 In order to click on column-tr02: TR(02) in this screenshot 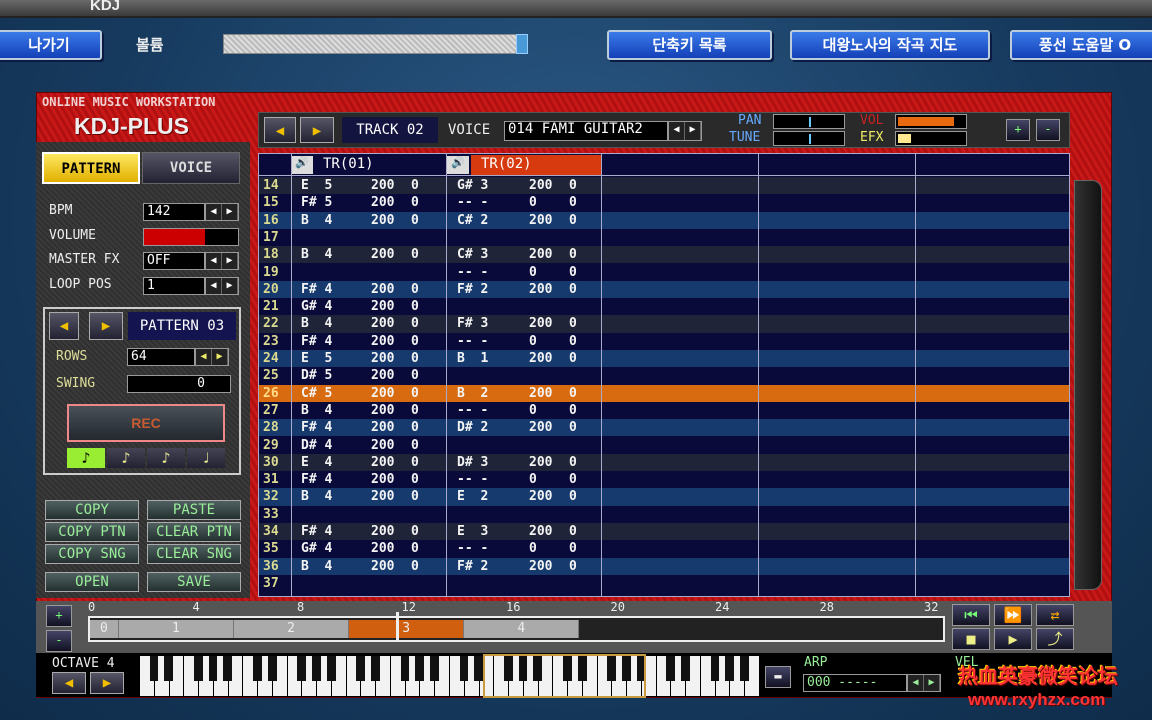, I will do `click(536, 165)`.